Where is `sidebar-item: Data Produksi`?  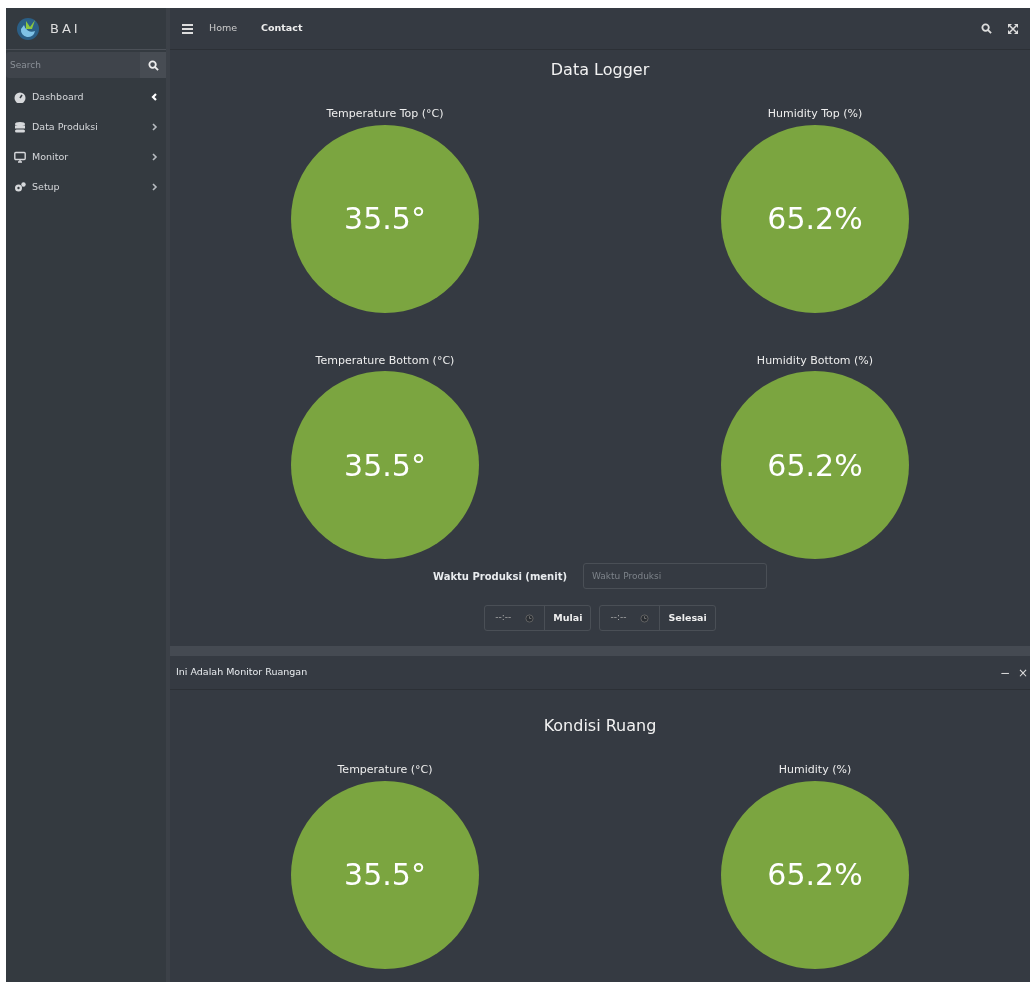 sidebar-item: Data Produksi is located at coordinates (86, 127).